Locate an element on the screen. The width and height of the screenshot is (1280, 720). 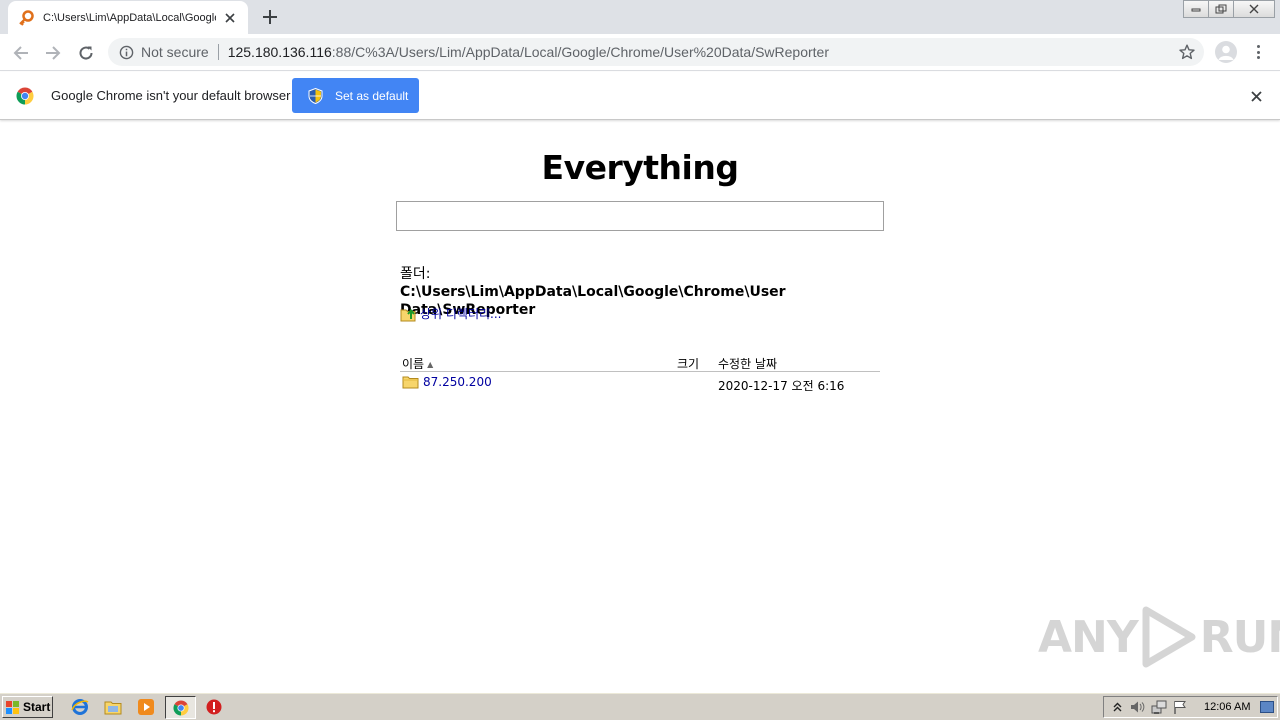
search-input is located at coordinates (640, 216).